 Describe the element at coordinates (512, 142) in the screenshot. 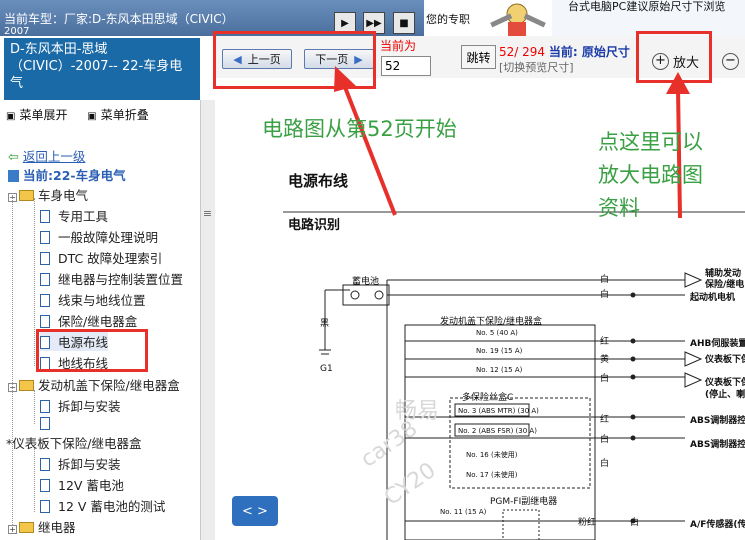

I see `annotation-arrows` at that location.